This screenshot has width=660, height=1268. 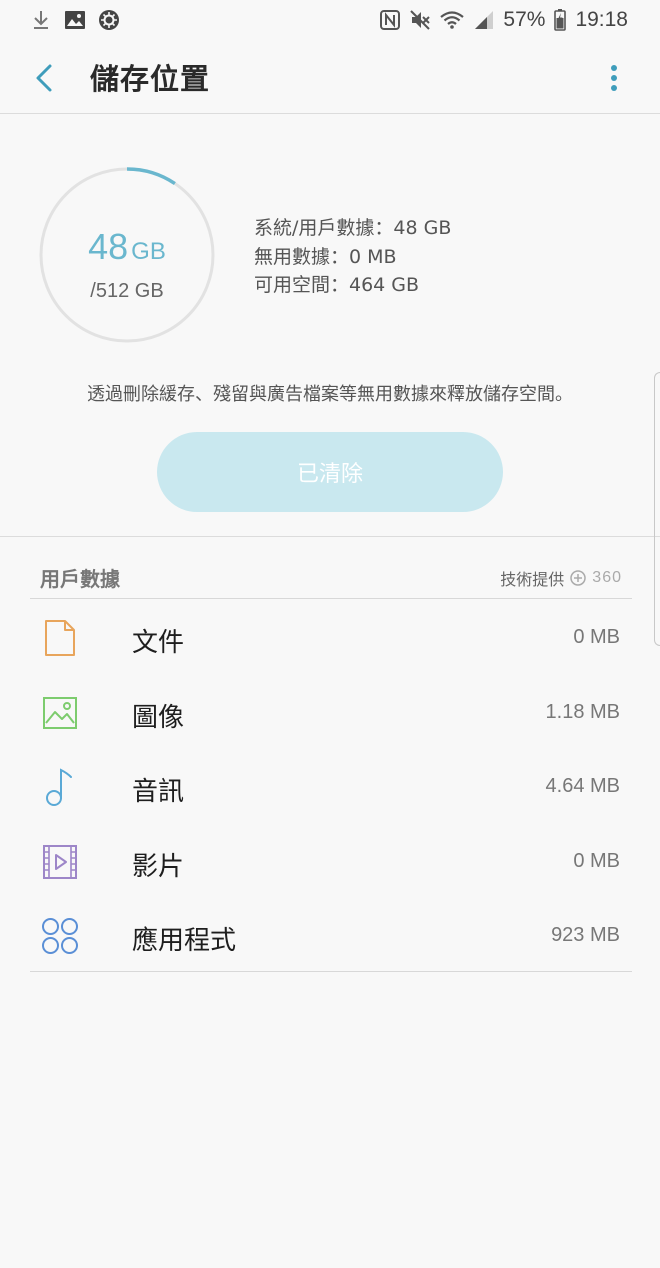 I want to click on system-user-data-line: 系統/用戶數據：48 GB, so click(x=353, y=228).